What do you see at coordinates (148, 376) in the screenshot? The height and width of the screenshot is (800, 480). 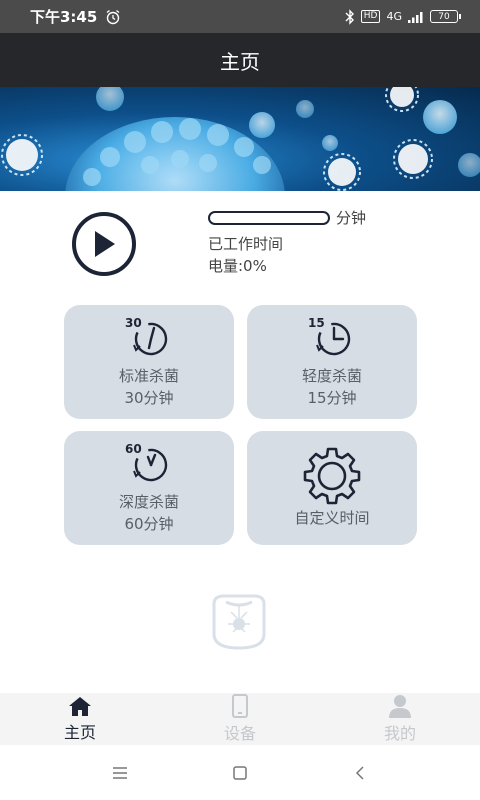 I see `mode-standard-name: 标准杀菌` at bounding box center [148, 376].